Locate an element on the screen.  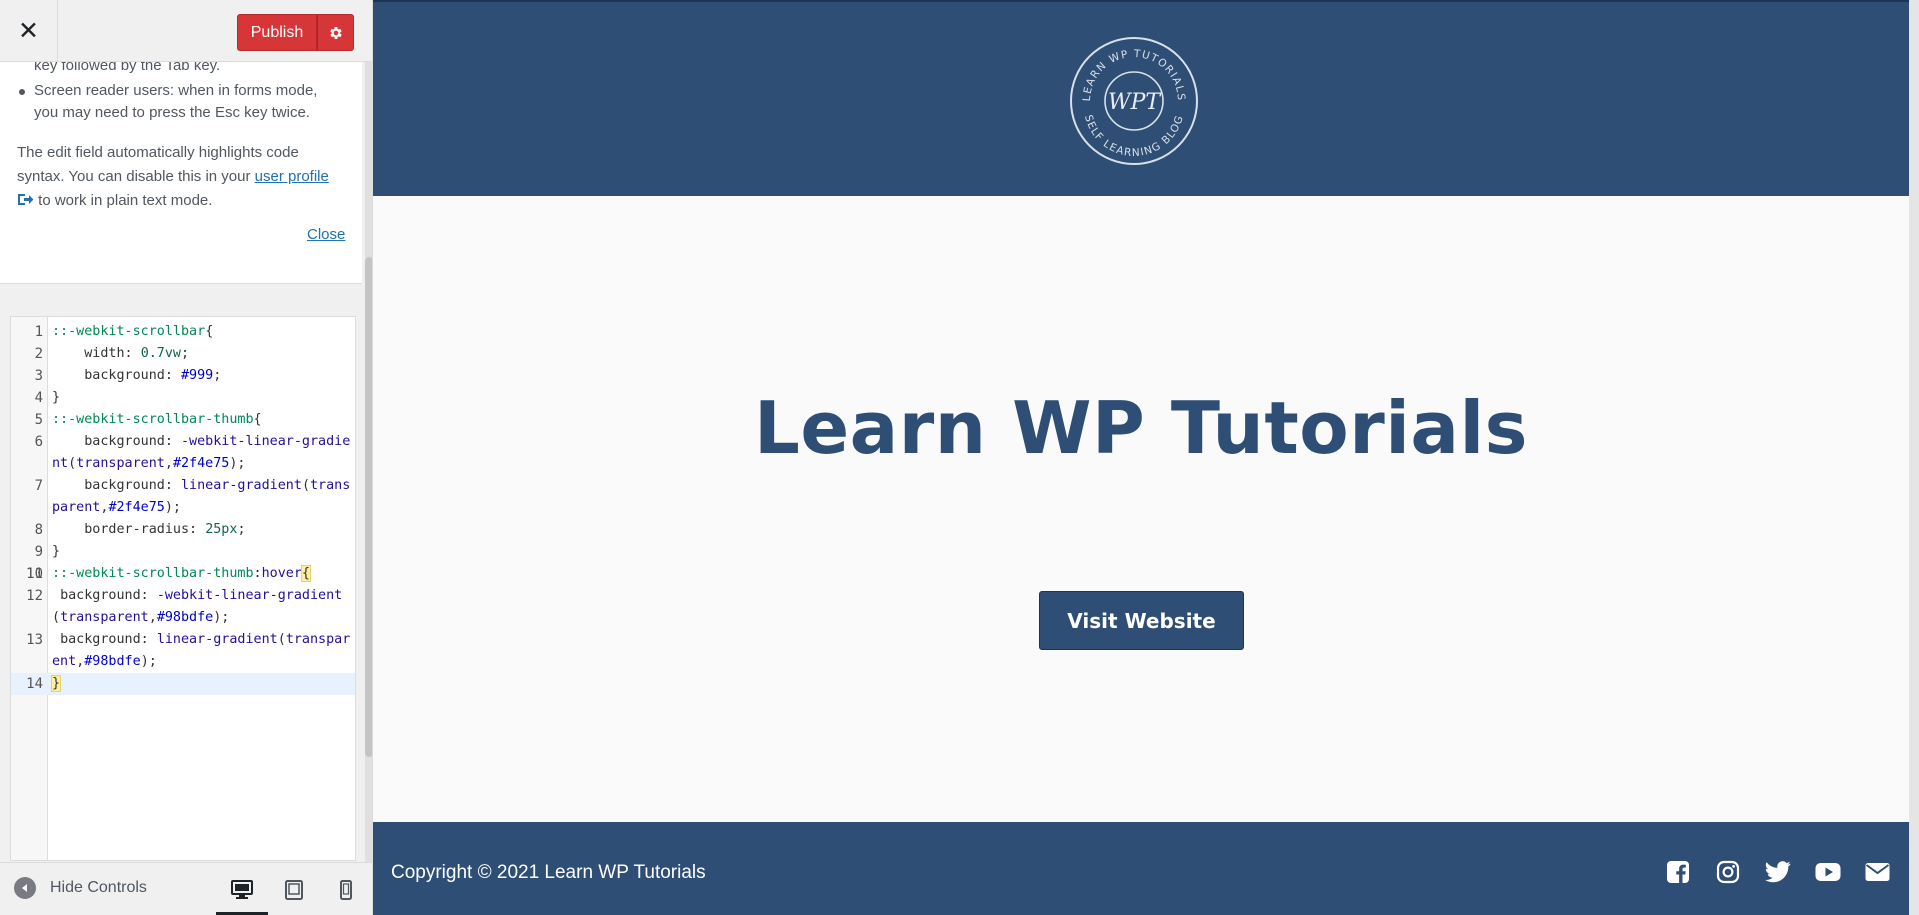
hide-controls-button: Hide Controls is located at coordinates (80, 888).